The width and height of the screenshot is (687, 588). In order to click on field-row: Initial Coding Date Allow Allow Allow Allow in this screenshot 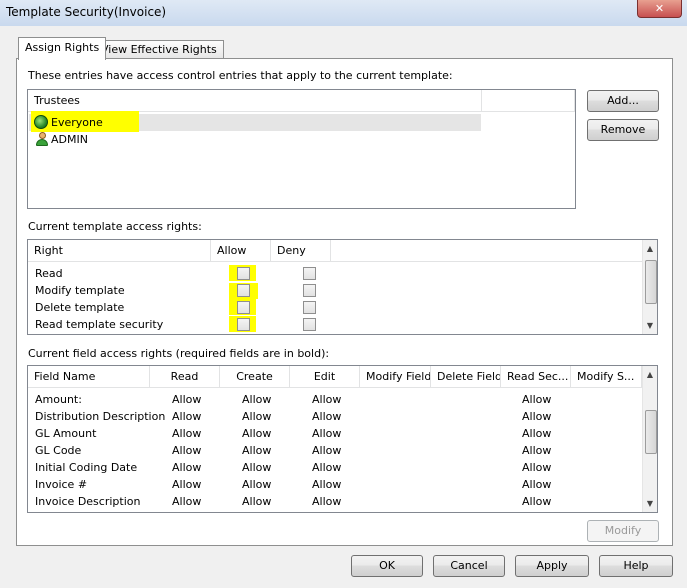, I will do `click(335, 467)`.